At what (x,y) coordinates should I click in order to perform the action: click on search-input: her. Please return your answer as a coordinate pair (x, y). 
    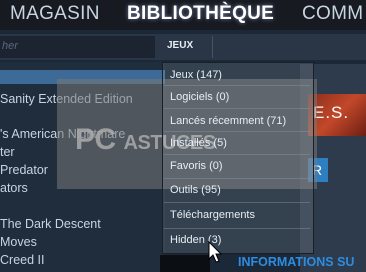
    Looking at the image, I should click on (77, 47).